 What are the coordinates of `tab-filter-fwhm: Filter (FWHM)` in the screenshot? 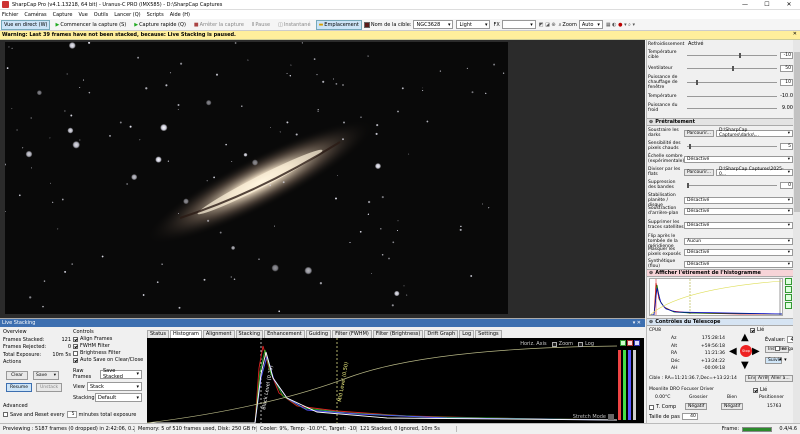 It's located at (352, 334).